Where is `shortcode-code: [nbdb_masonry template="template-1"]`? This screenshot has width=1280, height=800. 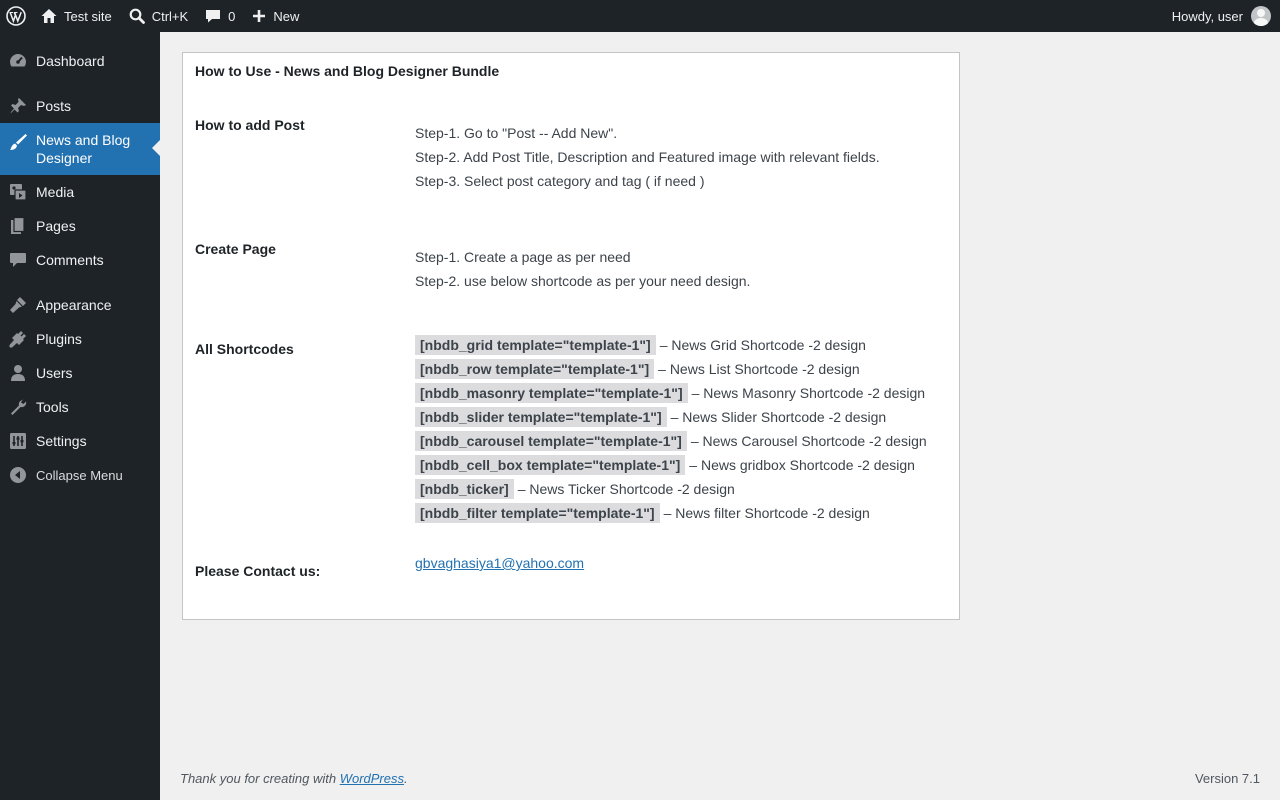
shortcode-code: [nbdb_masonry template="template-1"] is located at coordinates (551, 393).